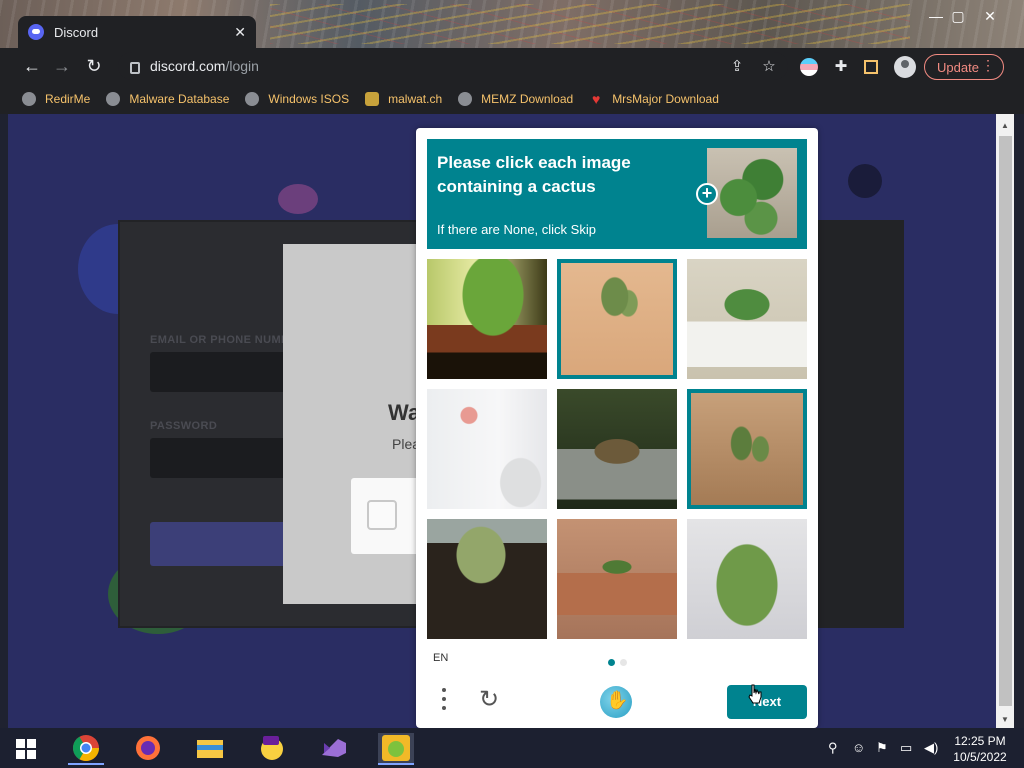 This screenshot has height=768, width=1024. I want to click on bookmark-mrsmajor-download: ♥ MrsMajor Download, so click(654, 99).